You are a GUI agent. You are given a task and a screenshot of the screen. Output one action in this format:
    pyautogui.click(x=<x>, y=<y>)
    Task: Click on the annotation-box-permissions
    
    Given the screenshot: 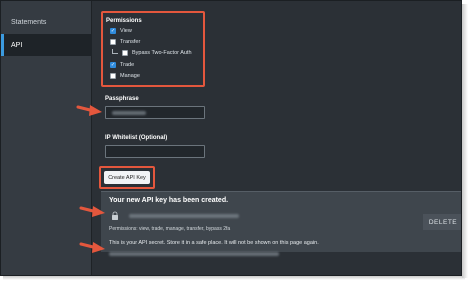 What is the action you would take?
    pyautogui.click(x=153, y=49)
    